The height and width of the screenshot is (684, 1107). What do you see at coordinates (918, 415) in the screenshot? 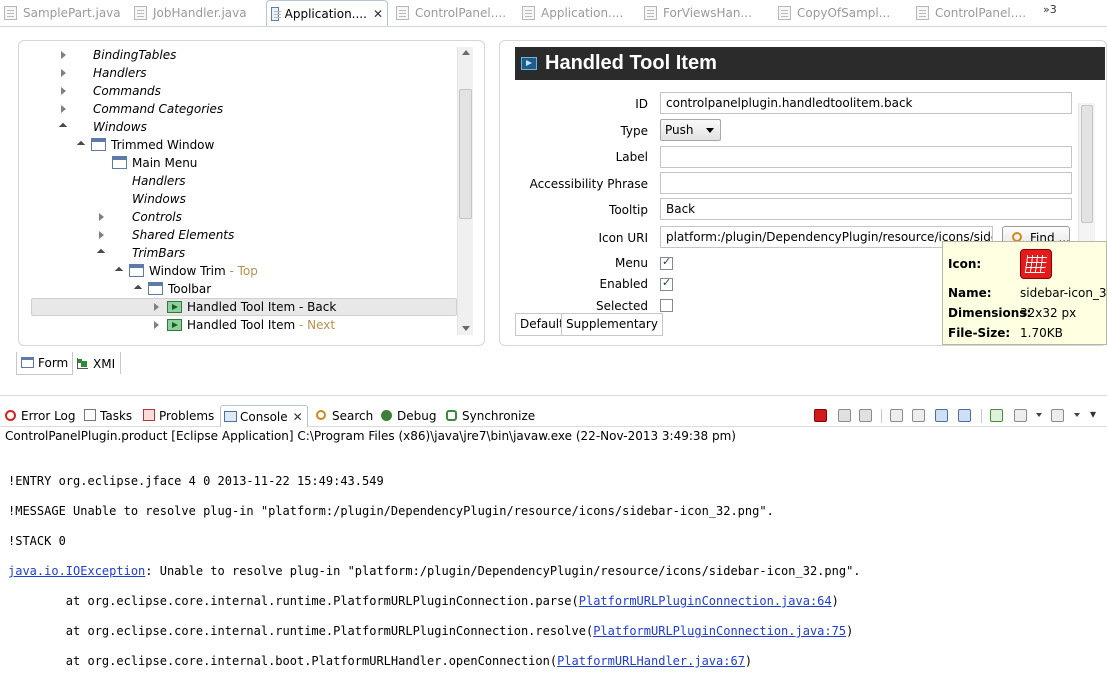
I see `scroll-lock-icon` at bounding box center [918, 415].